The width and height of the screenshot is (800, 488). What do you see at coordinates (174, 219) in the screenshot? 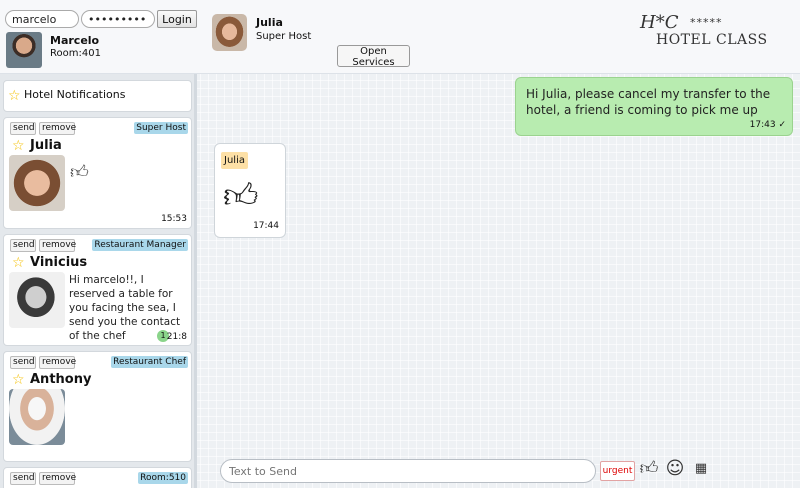
I see `last-message-time: 15:53` at bounding box center [174, 219].